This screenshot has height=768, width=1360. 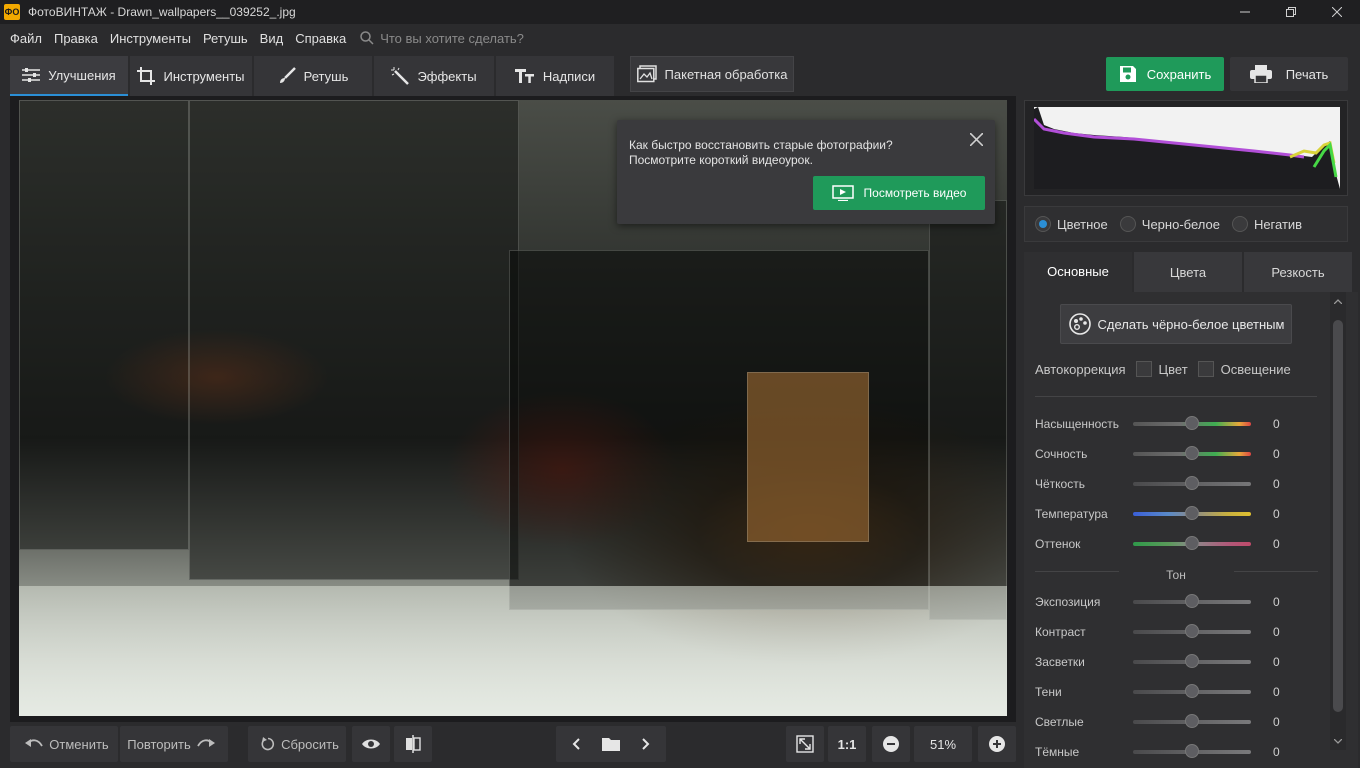 I want to click on preview-button, so click(x=371, y=744).